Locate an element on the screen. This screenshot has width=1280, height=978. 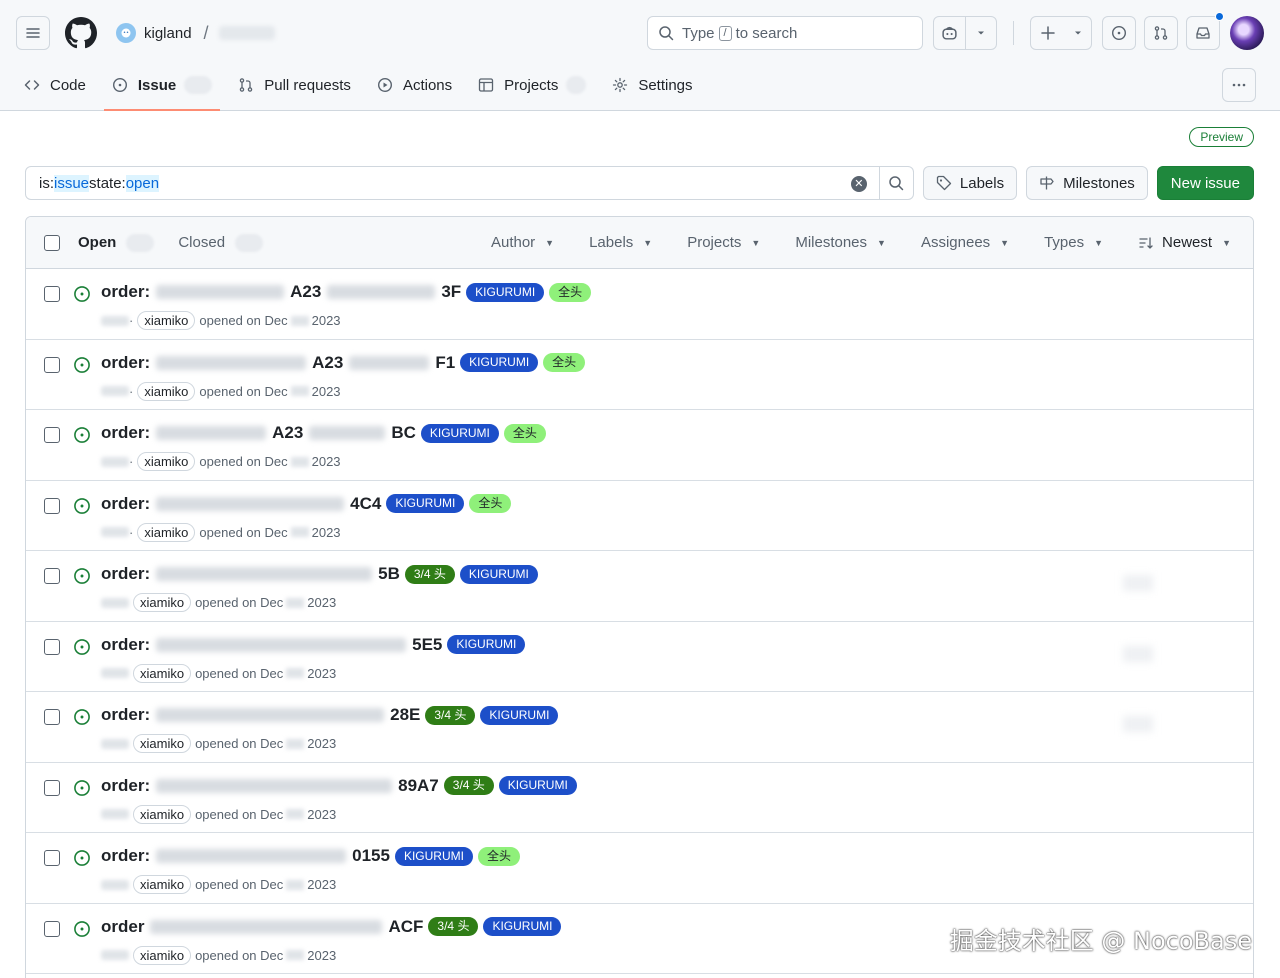
owner-avatar is located at coordinates (126, 33).